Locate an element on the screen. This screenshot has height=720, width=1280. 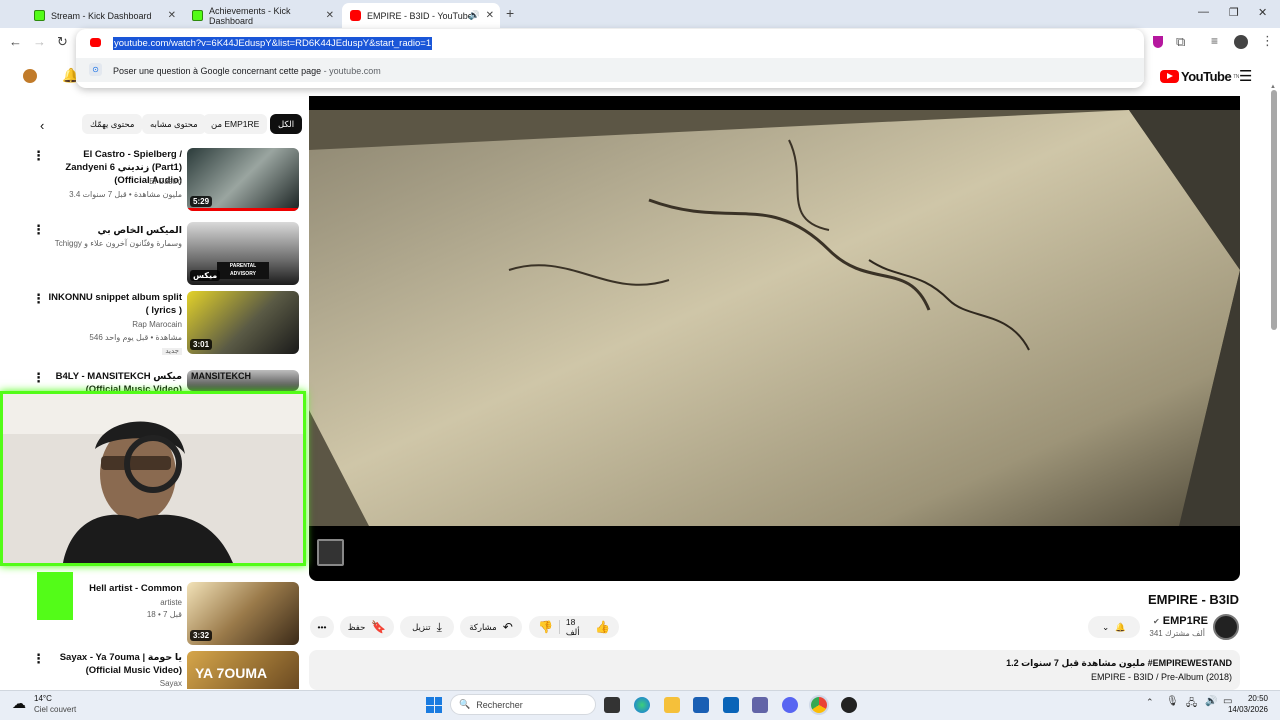
network-icon: 🖧 is located at coordinates (1191, 704).